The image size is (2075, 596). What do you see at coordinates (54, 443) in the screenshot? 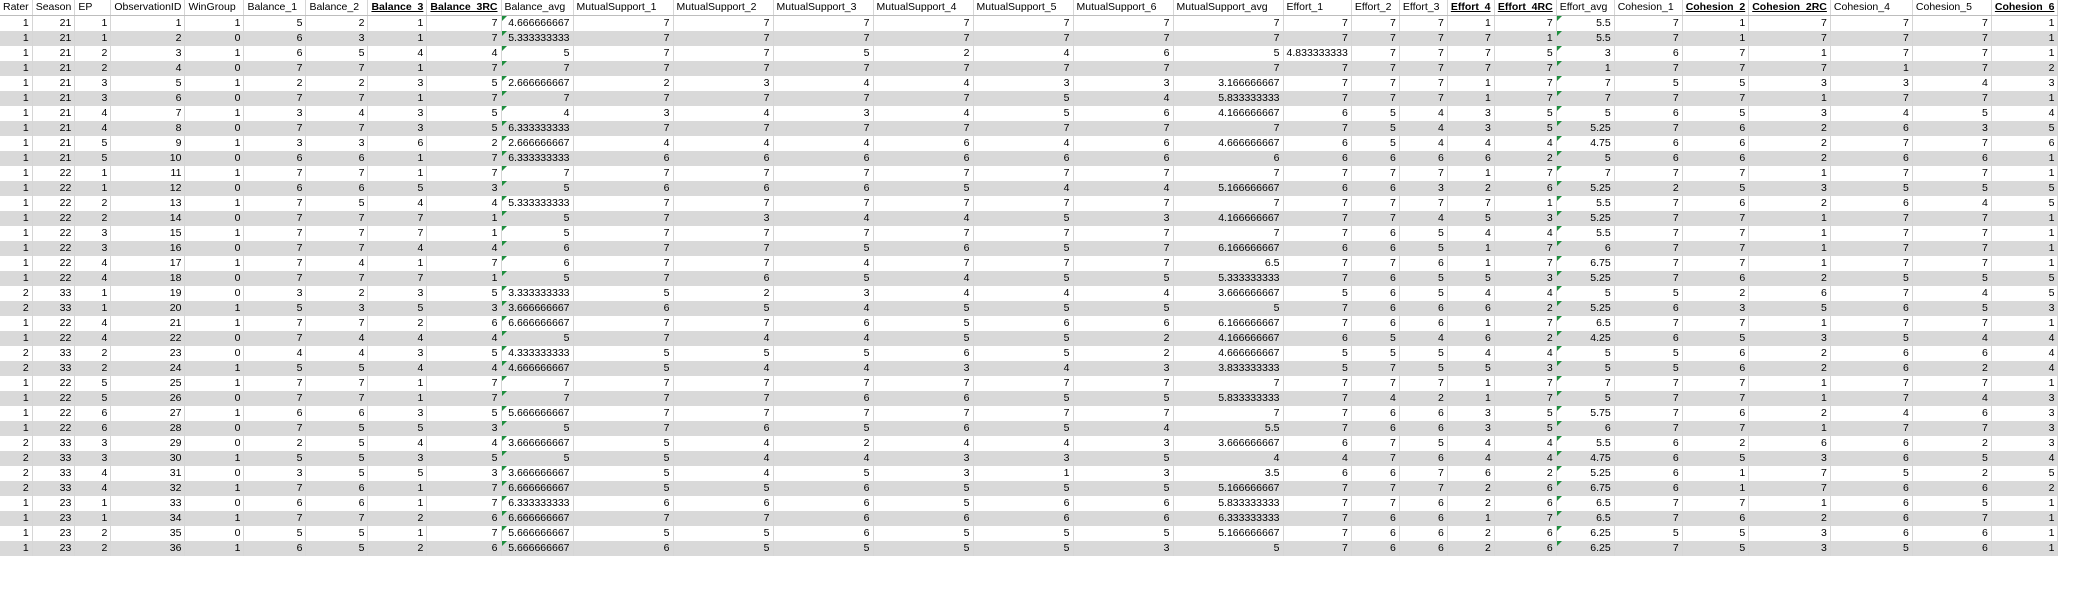
I see `table-cell: 33` at bounding box center [54, 443].